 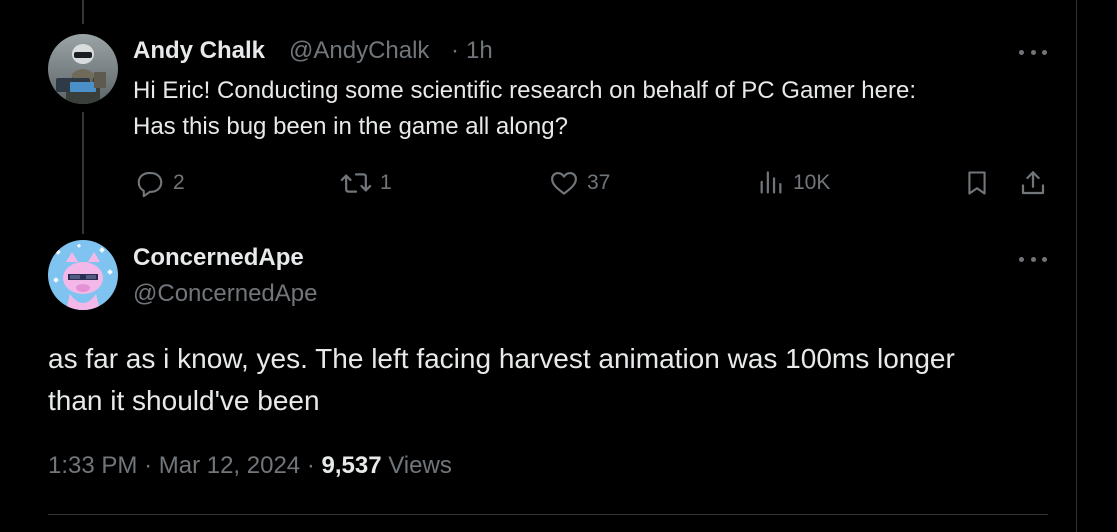 I want to click on repost-button: 1, so click(x=366, y=183).